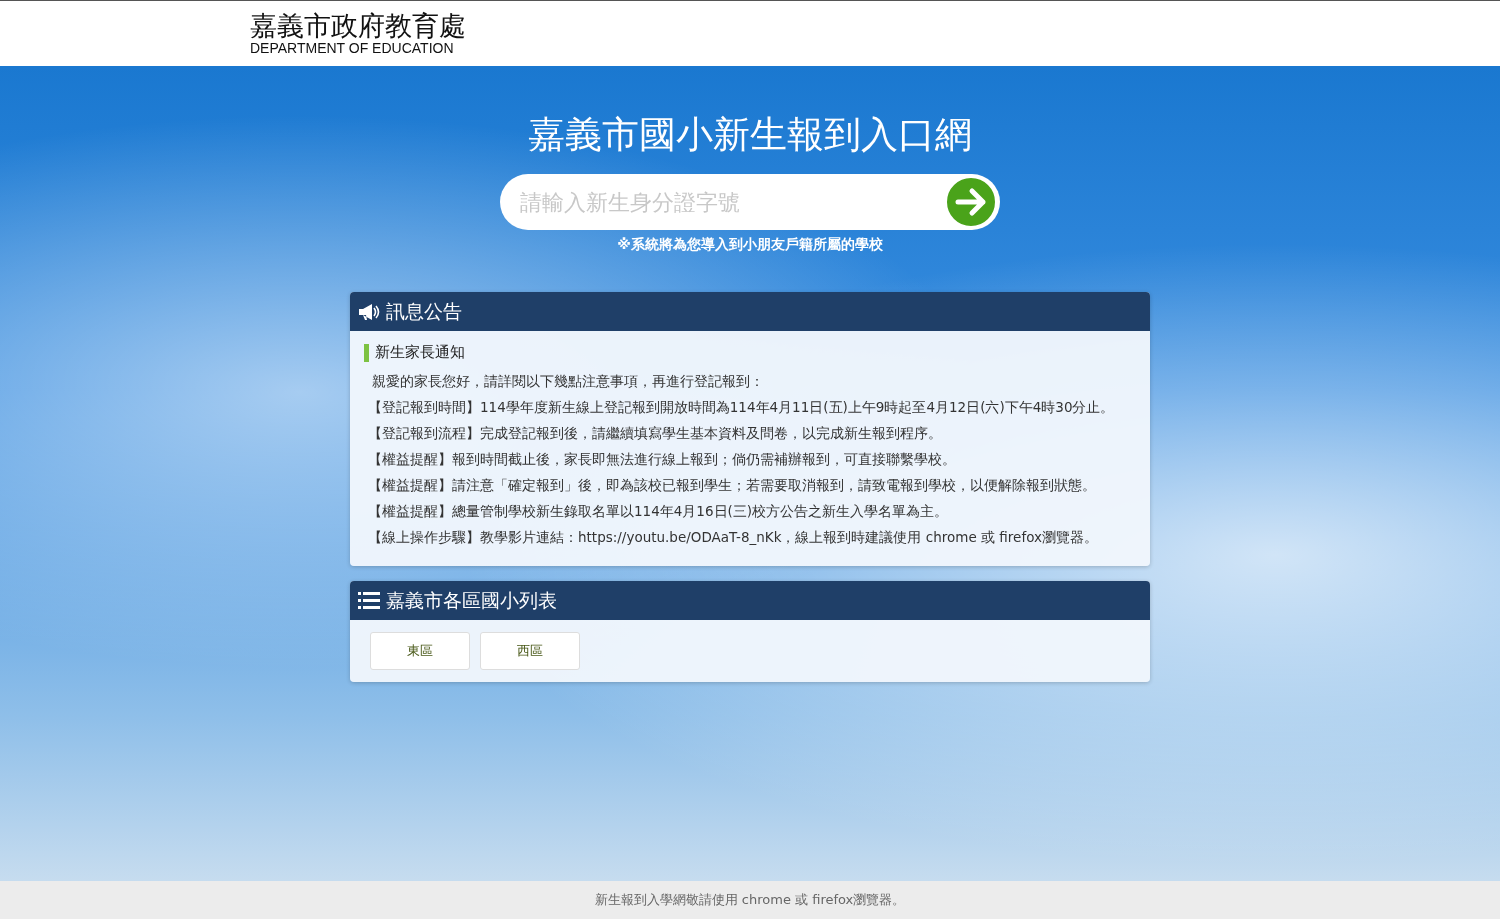 The height and width of the screenshot is (919, 1500). What do you see at coordinates (733, 537) in the screenshot?
I see `notice-line: 【線上操作步驟】教學影片連結：https://youtu.be/ODAaT-8_nKk，線上報到時建議使用 chrome 或 firefox瀏覽器。` at bounding box center [733, 537].